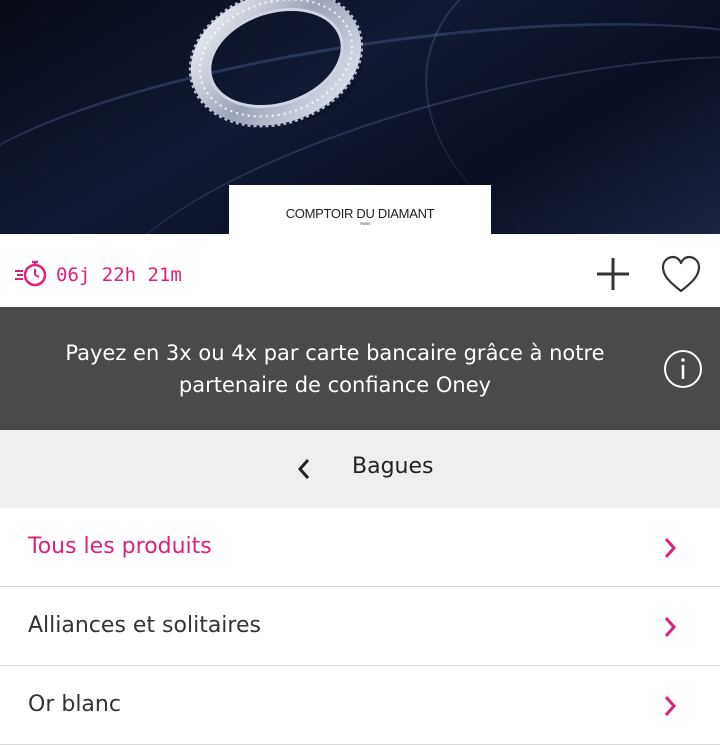 The width and height of the screenshot is (720, 745). I want to click on sale-timer-bar: 06j 22h 21m, so click(360, 274).